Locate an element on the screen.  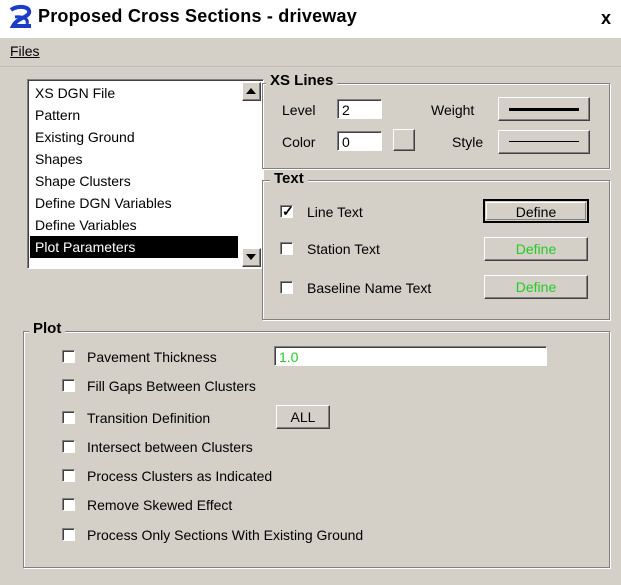
intersect-clusters-checkbox is located at coordinates (68, 446).